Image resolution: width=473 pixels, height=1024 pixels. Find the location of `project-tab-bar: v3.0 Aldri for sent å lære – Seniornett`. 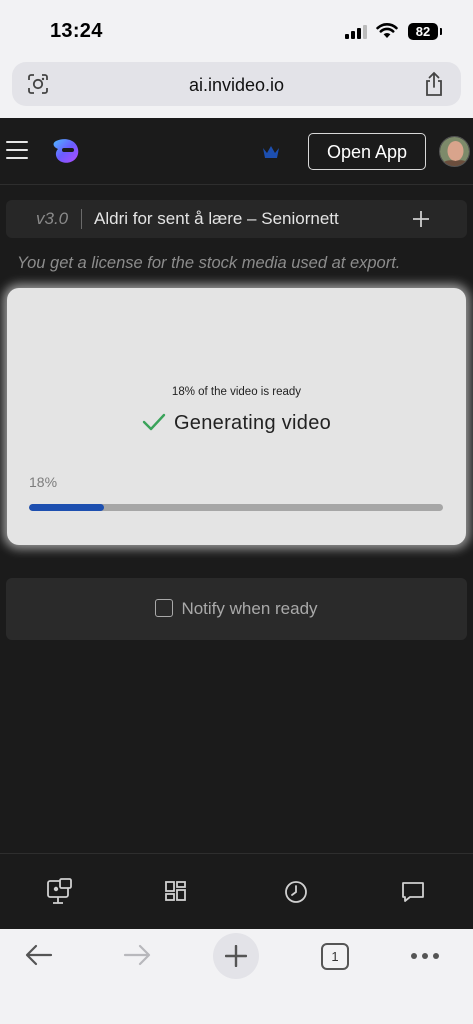

project-tab-bar: v3.0 Aldri for sent å lære – Seniornett is located at coordinates (236, 219).